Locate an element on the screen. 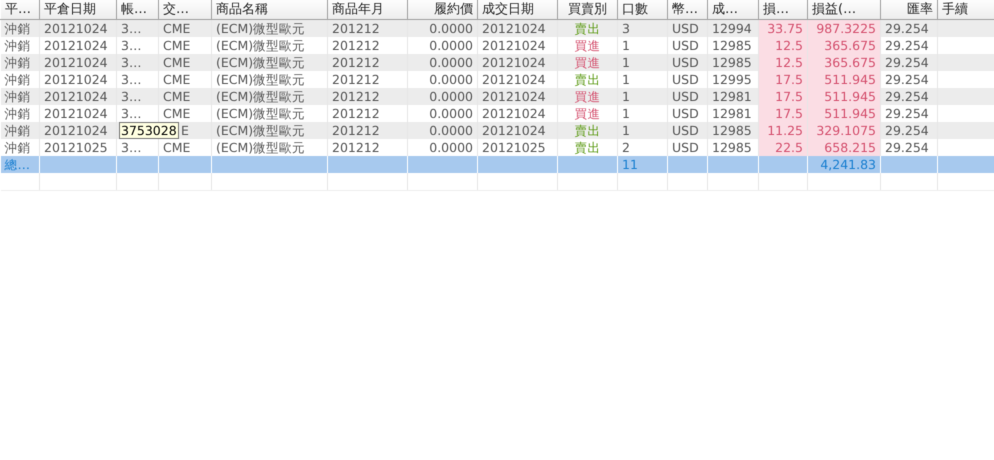 The height and width of the screenshot is (460, 994). column-header: 商品名稱 is located at coordinates (270, 10).